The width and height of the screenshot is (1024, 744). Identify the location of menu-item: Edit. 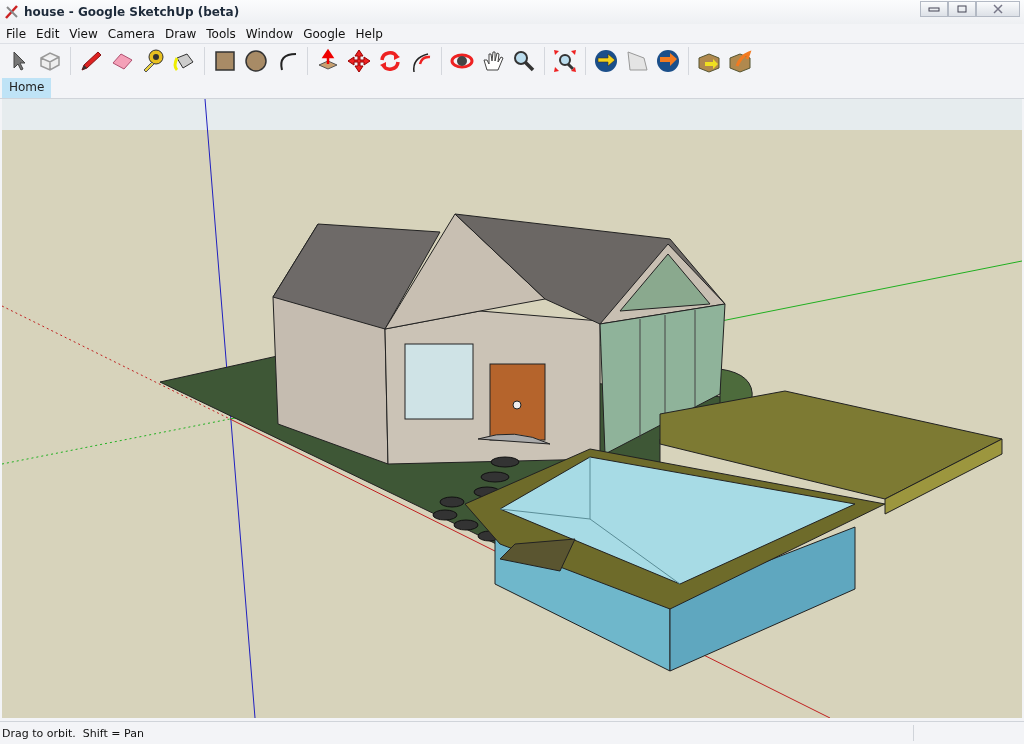
(49, 33).